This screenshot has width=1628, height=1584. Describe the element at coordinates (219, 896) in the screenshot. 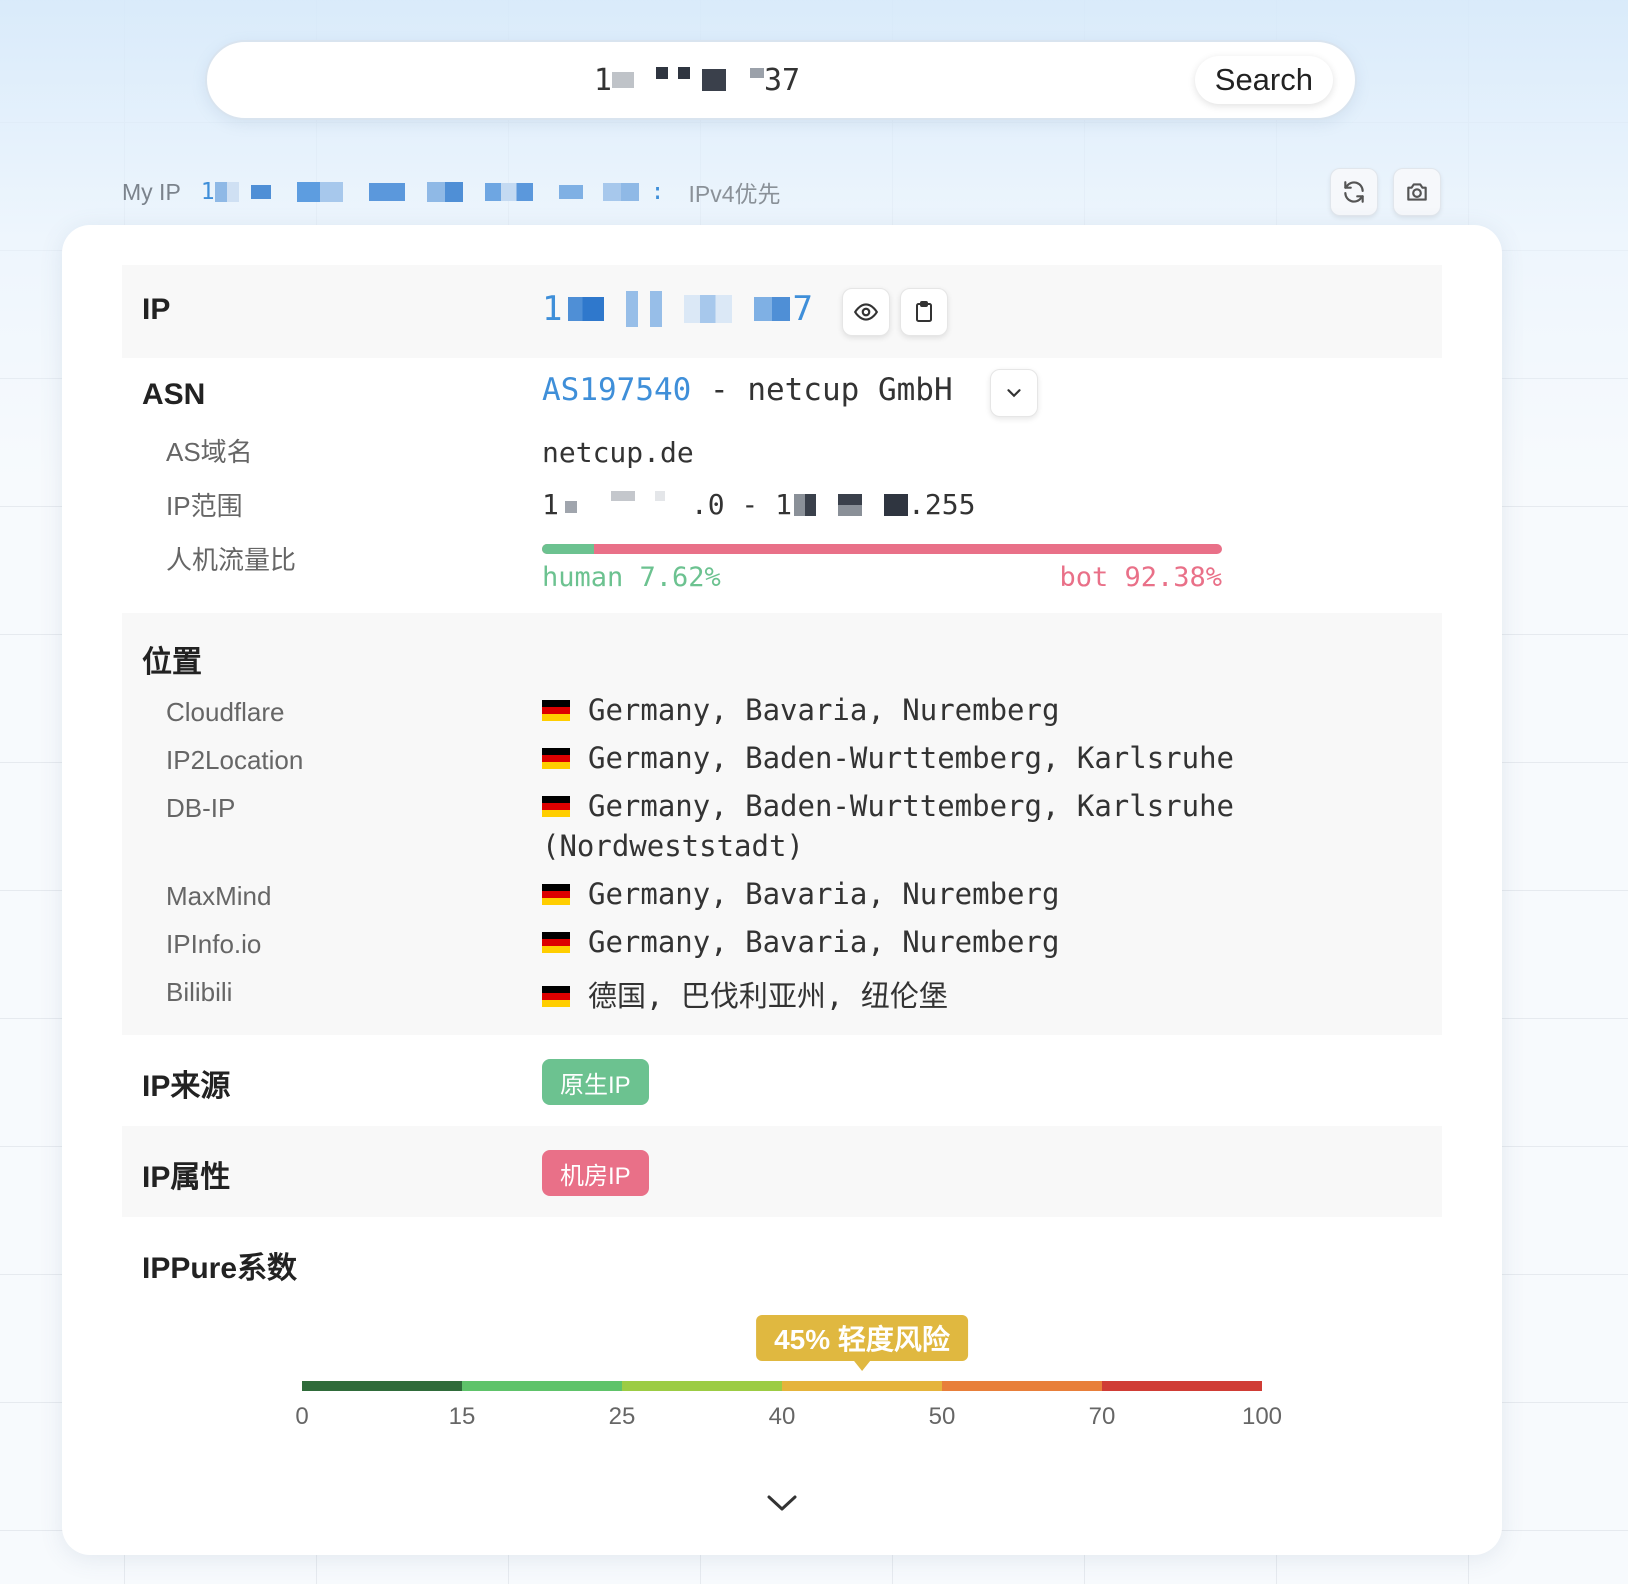

I see `location-source-maxmind: MaxMind` at that location.